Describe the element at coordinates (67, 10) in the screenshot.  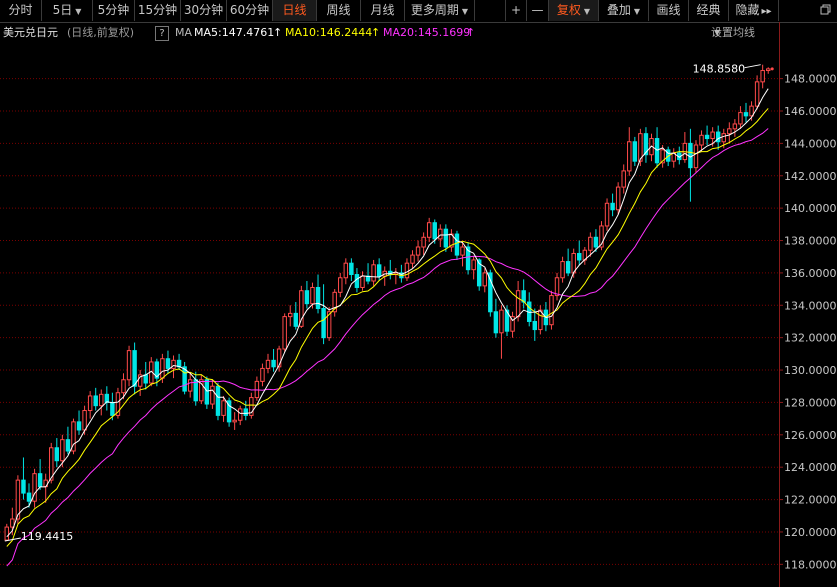
I see `tab-2: 5日 ▼` at that location.